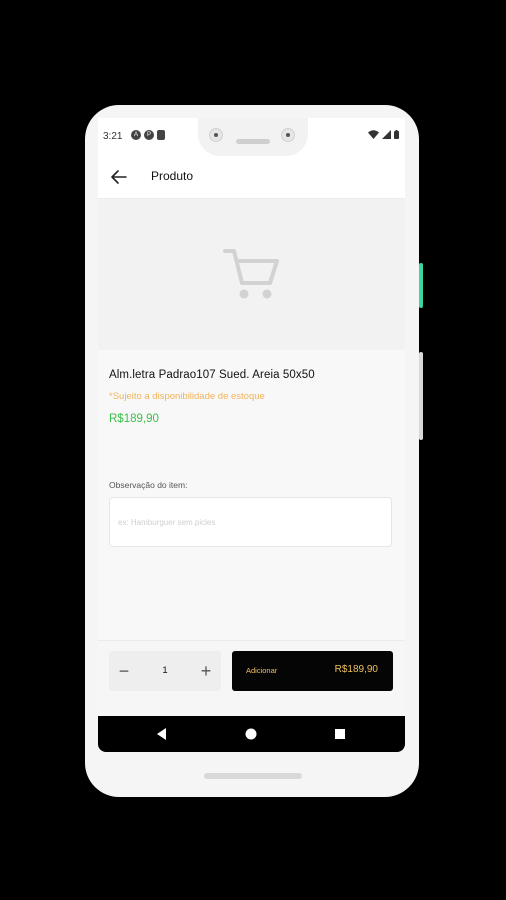 The height and width of the screenshot is (900, 506). I want to click on earpiece-speaker, so click(253, 141).